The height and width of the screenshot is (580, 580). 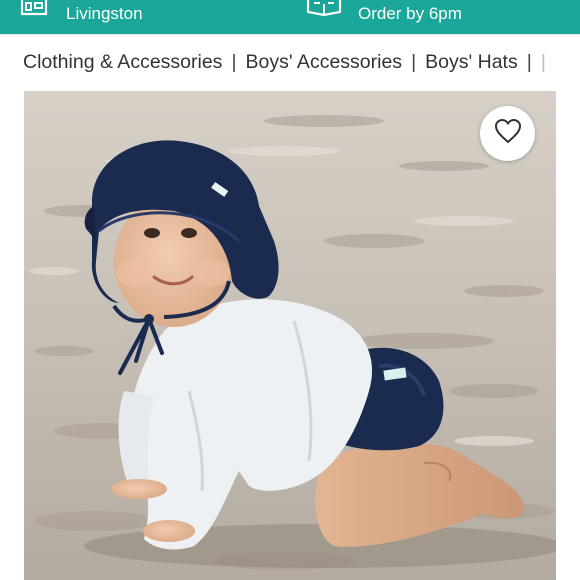 I want to click on heart-outline-icon, so click(x=508, y=133).